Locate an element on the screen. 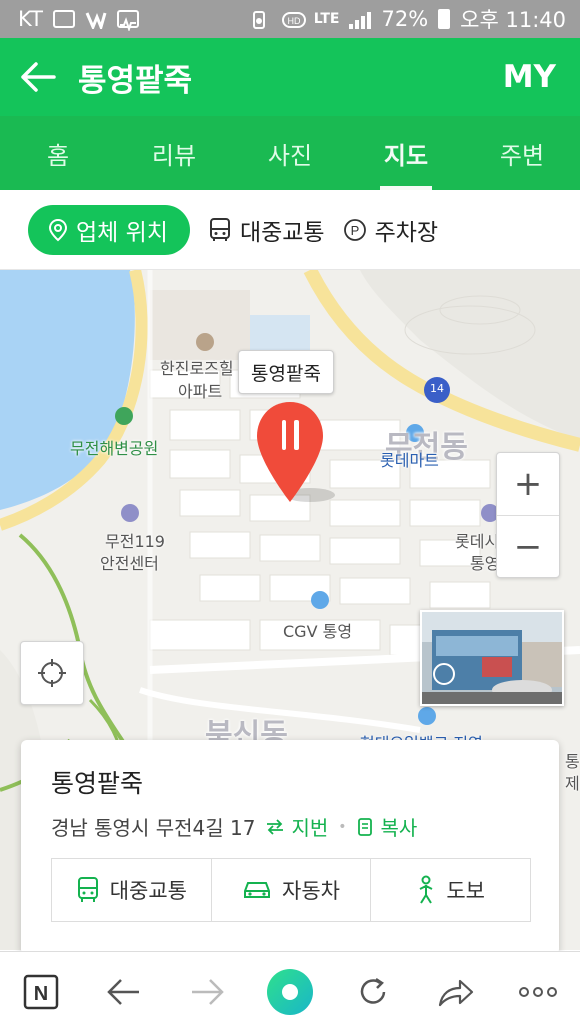  more-icon is located at coordinates (538, 992).